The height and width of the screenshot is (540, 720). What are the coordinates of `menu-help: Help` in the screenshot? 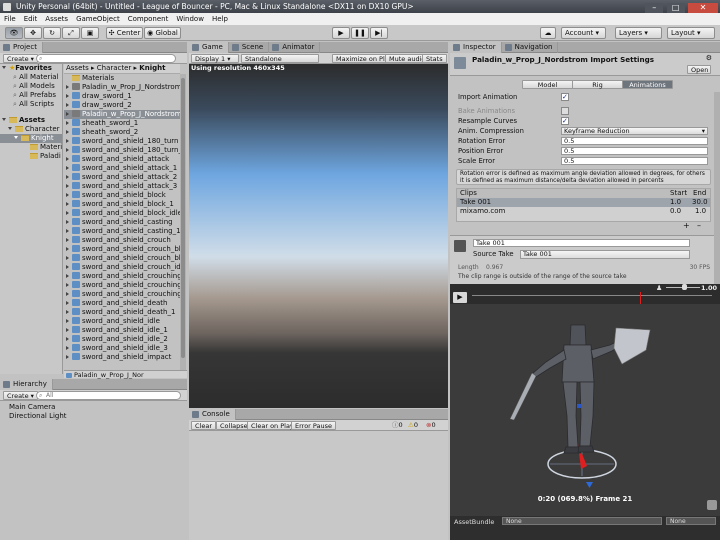 It's located at (220, 19).